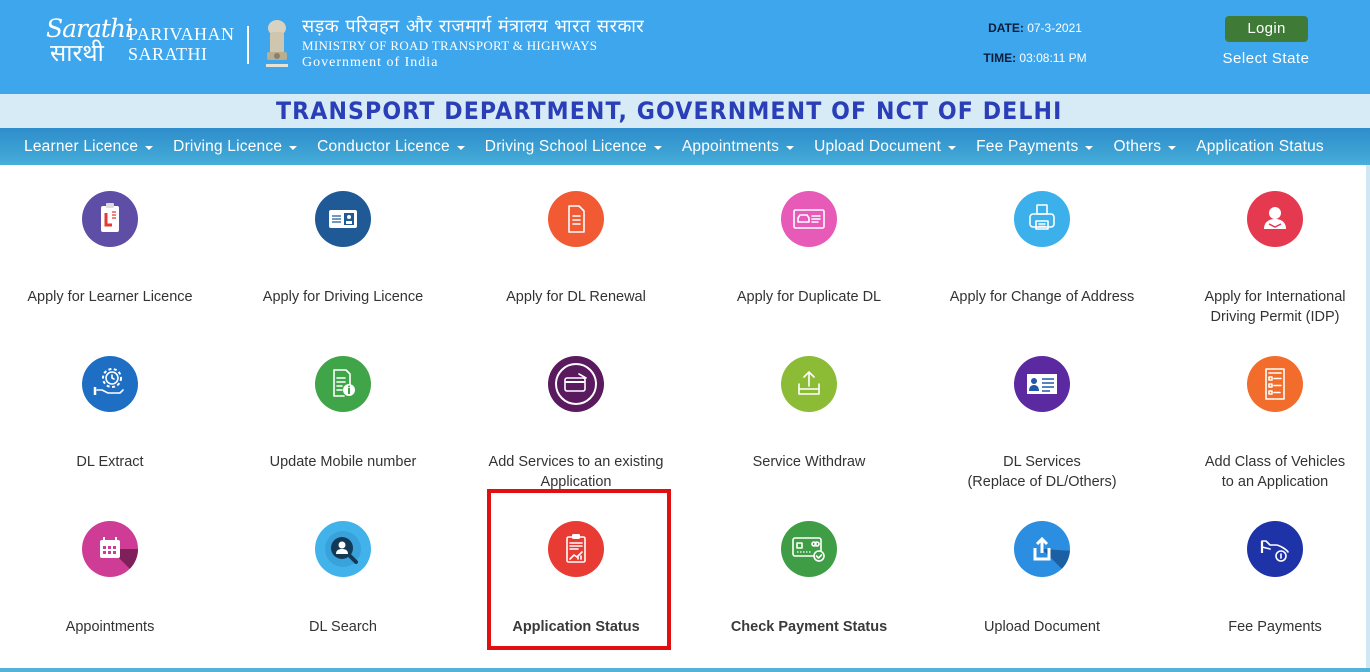  What do you see at coordinates (81, 146) in the screenshot?
I see `nav-item-label: Learner Licence` at bounding box center [81, 146].